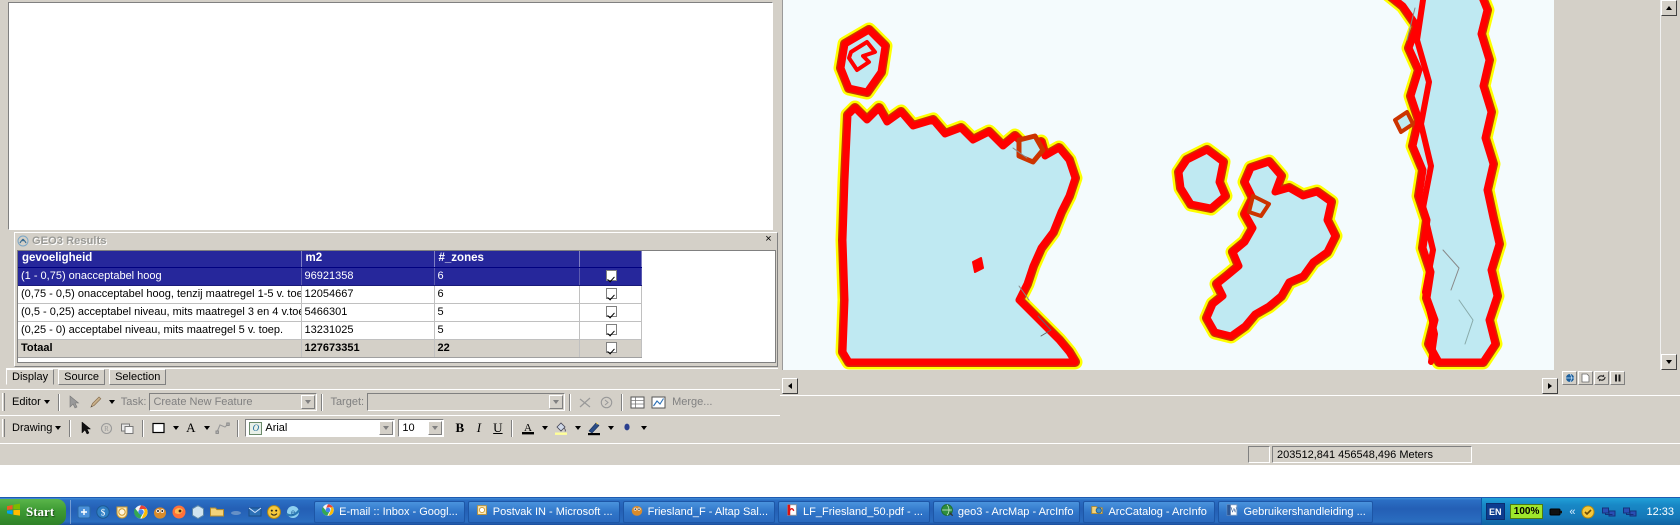  Describe the element at coordinates (222, 428) in the screenshot. I see `edit-vertices-icon` at that location.